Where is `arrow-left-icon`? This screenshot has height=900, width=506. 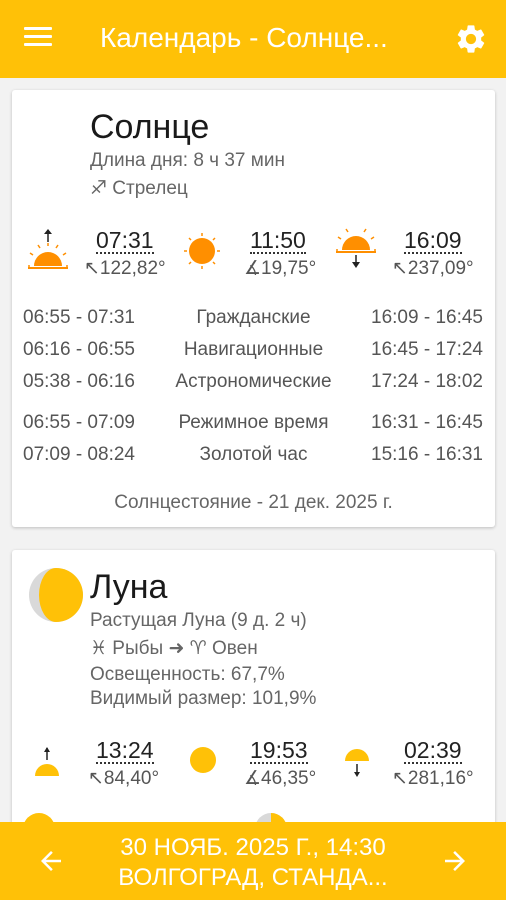 arrow-left-icon is located at coordinates (51, 861).